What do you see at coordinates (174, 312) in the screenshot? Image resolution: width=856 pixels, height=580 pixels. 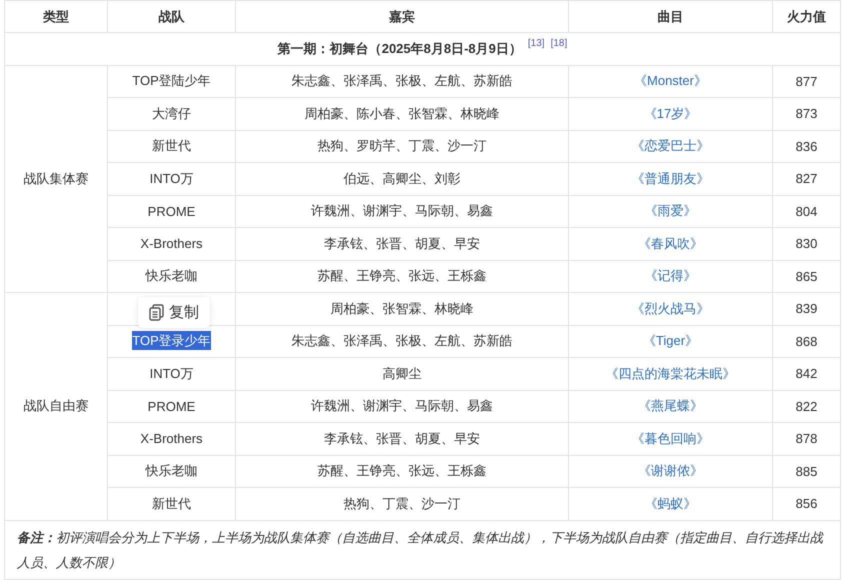 I see `copy-menu: 复制` at bounding box center [174, 312].